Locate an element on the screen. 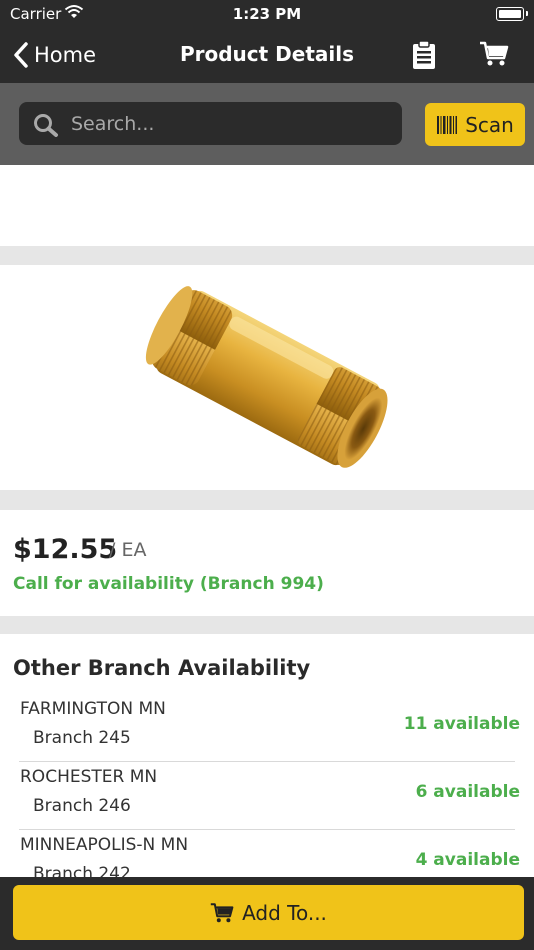  section-heading: Other Branch Availability is located at coordinates (162, 668).